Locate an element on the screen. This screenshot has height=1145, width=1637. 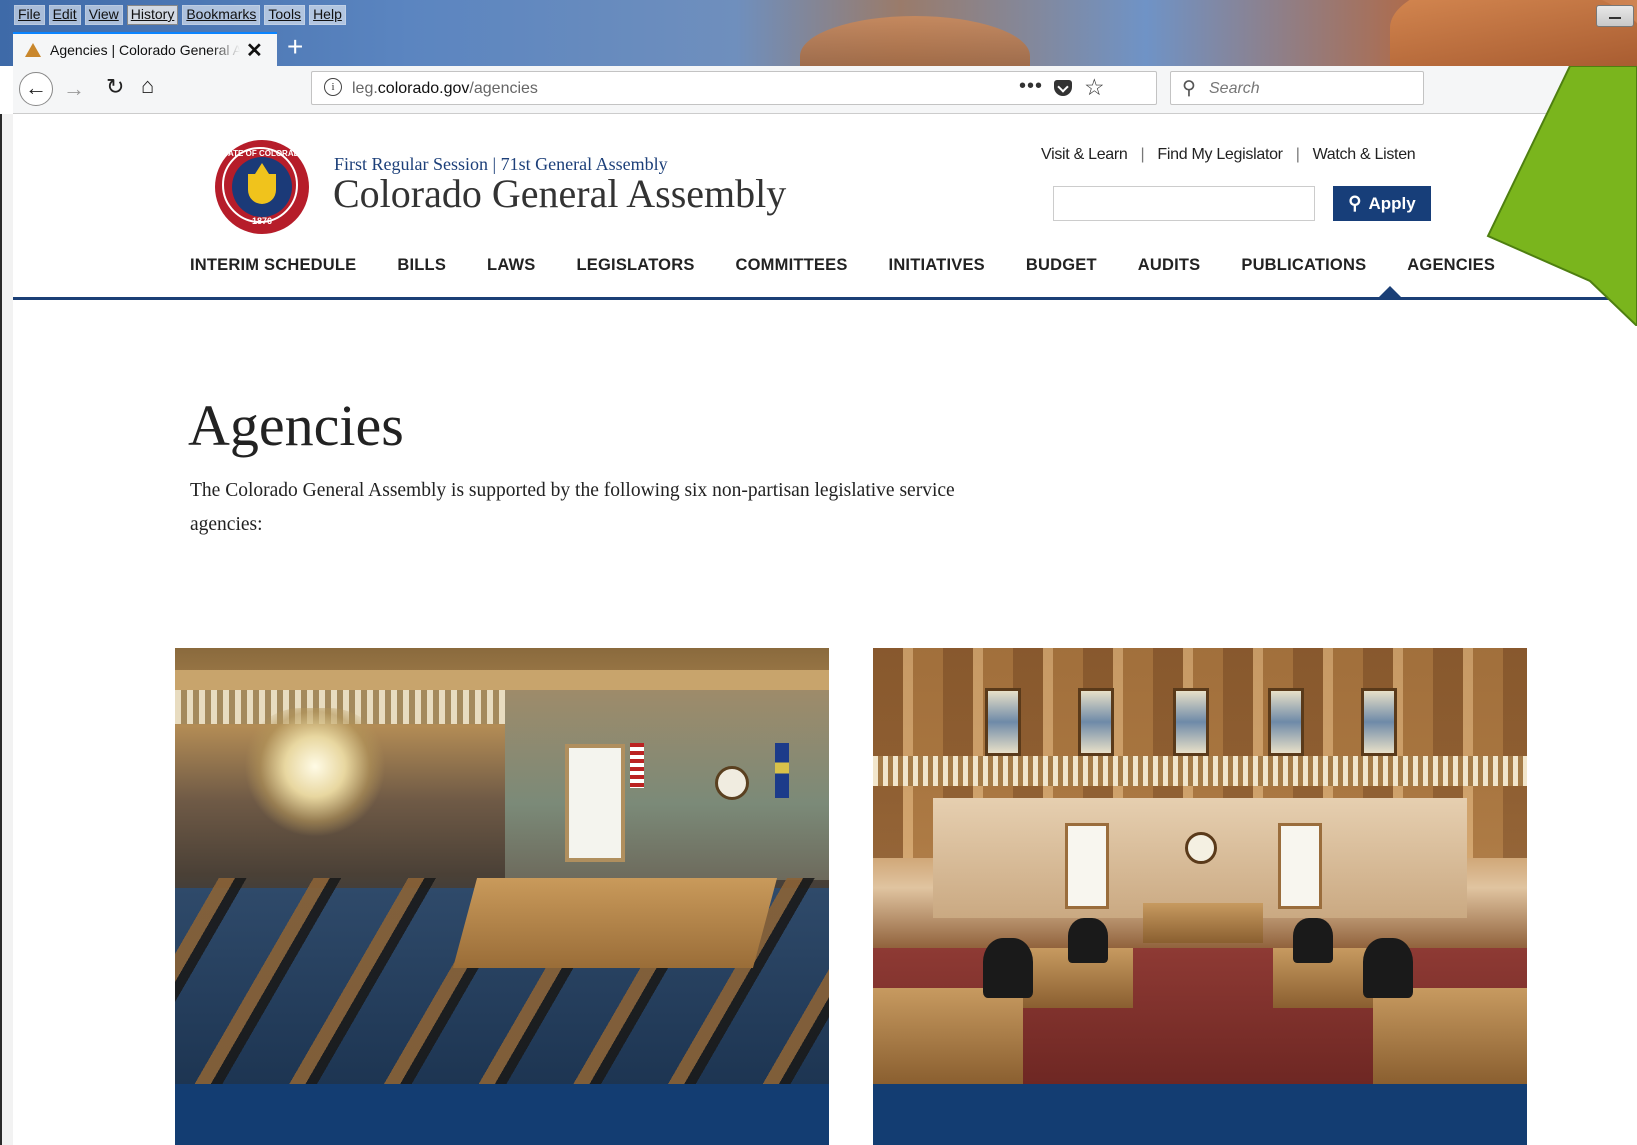
colorado-state-seal-logo: STATE OF COLORADO 1876 is located at coordinates (262, 187).